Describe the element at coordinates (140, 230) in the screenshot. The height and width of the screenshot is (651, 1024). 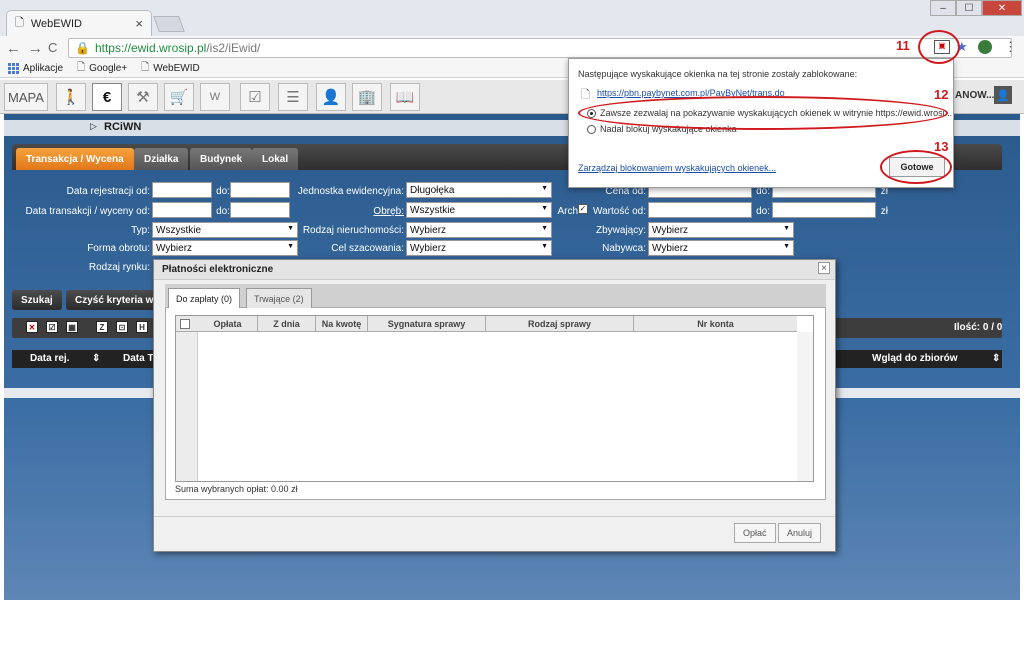
I see `label-typ: Typ:` at that location.